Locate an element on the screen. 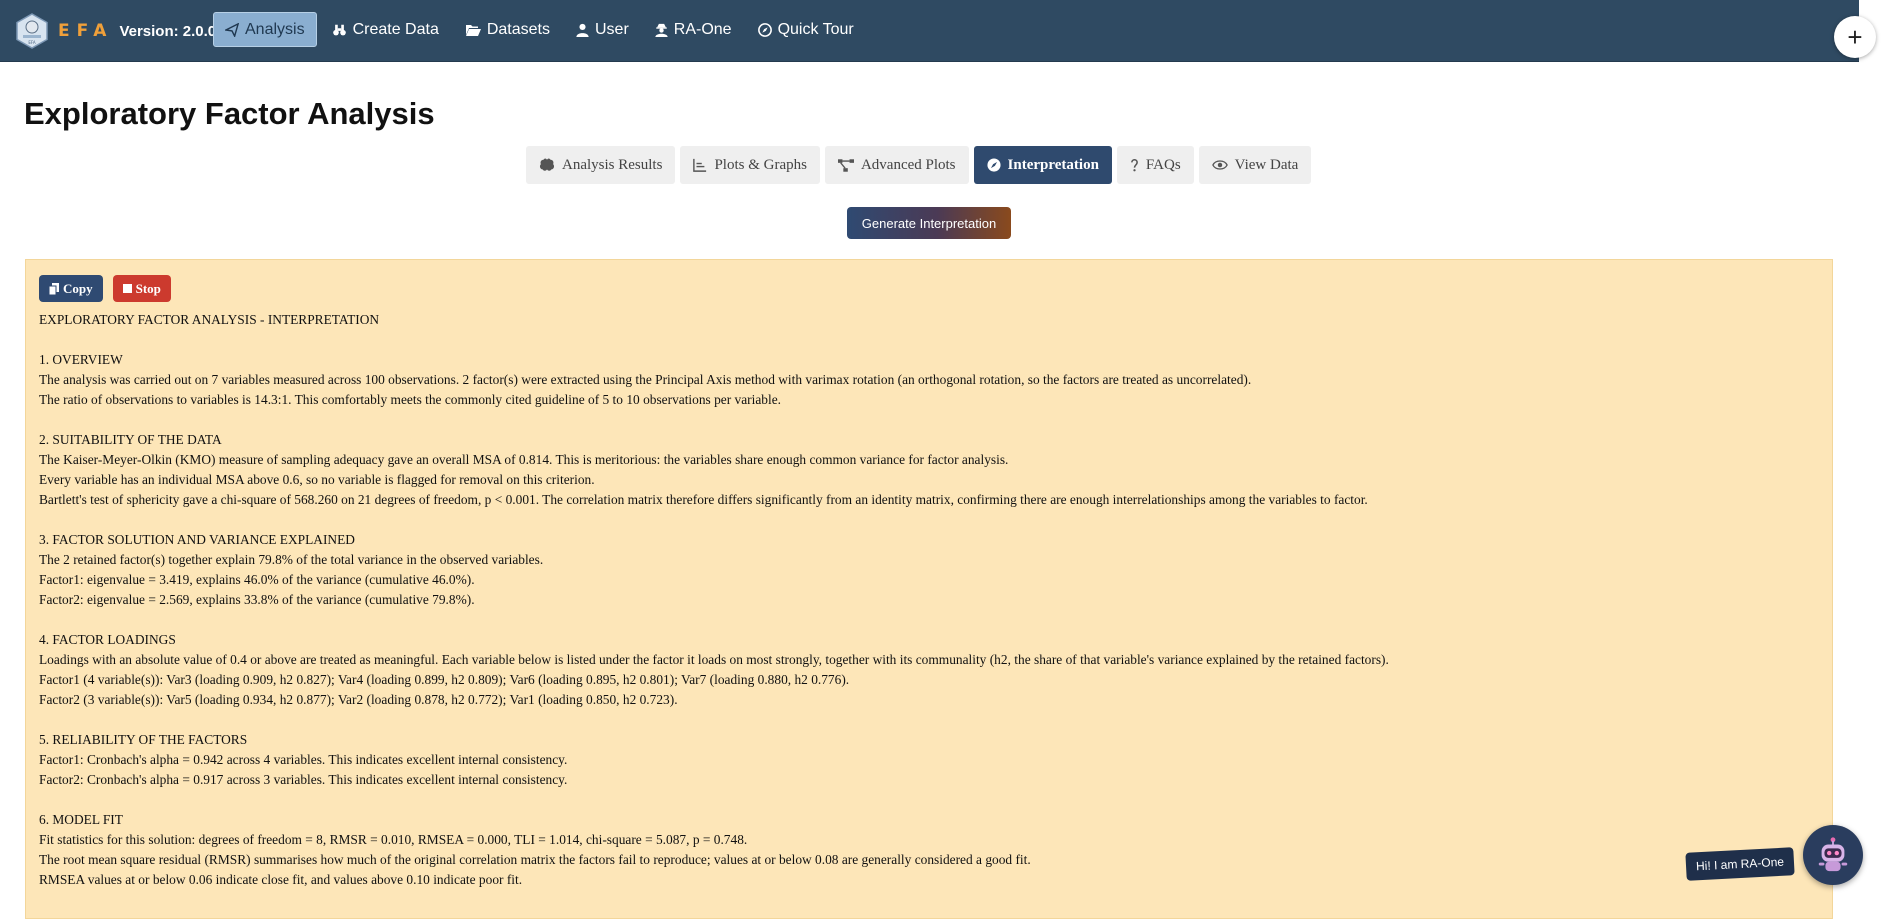  nav-item-datasets: Datasets is located at coordinates (507, 29).